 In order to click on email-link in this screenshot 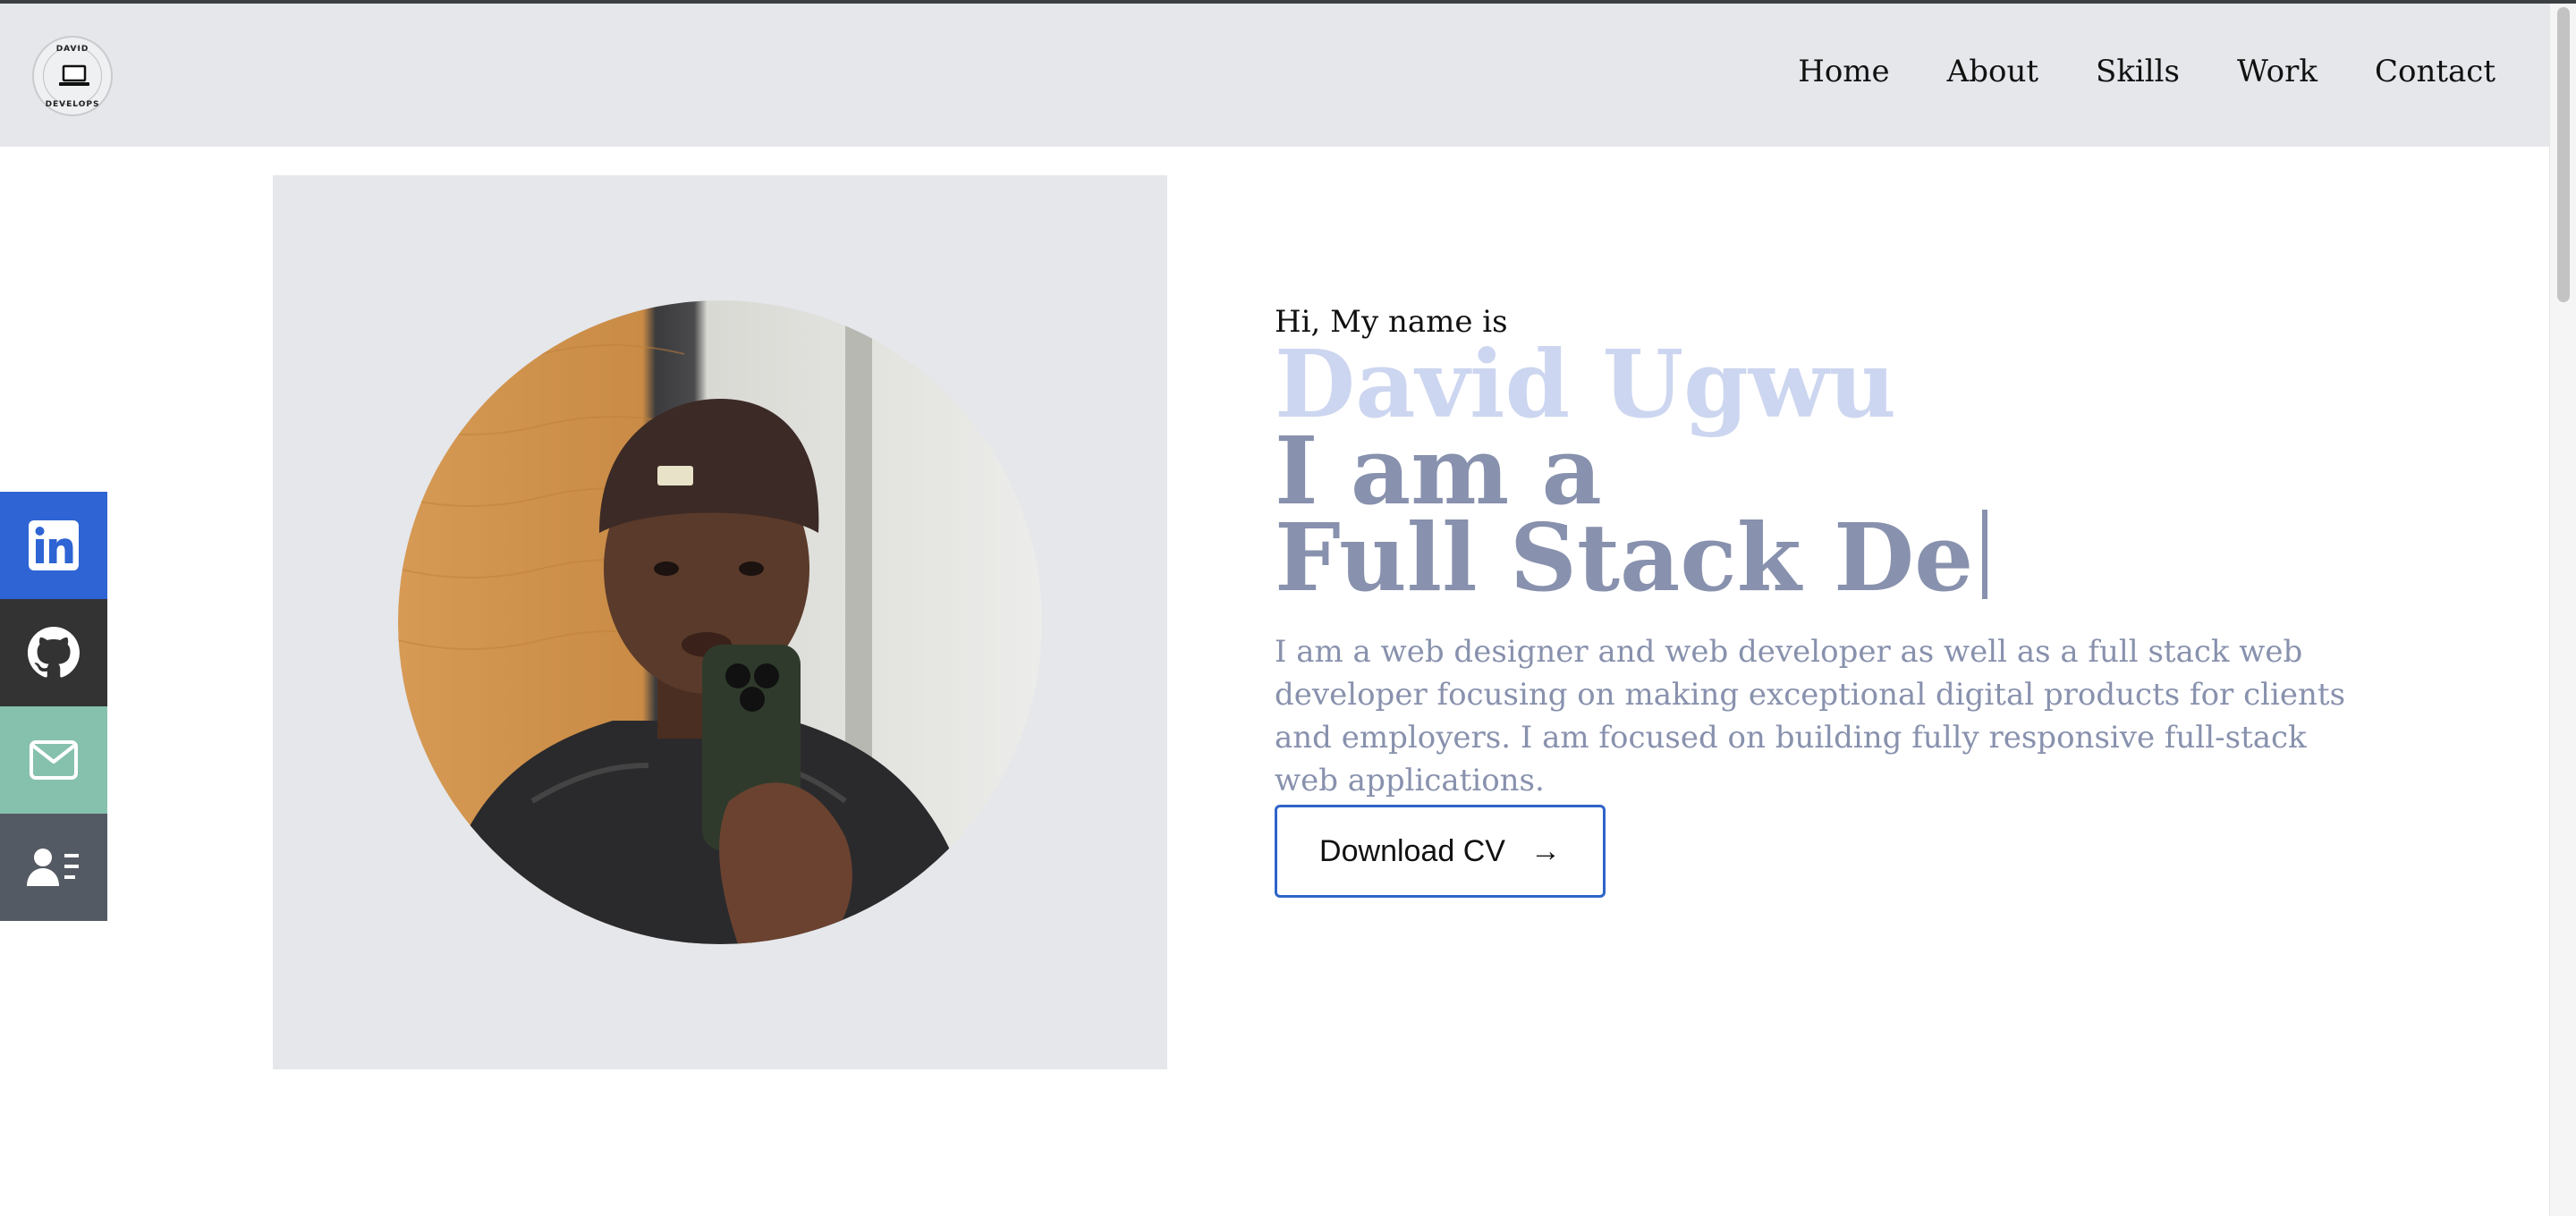, I will do `click(53, 760)`.